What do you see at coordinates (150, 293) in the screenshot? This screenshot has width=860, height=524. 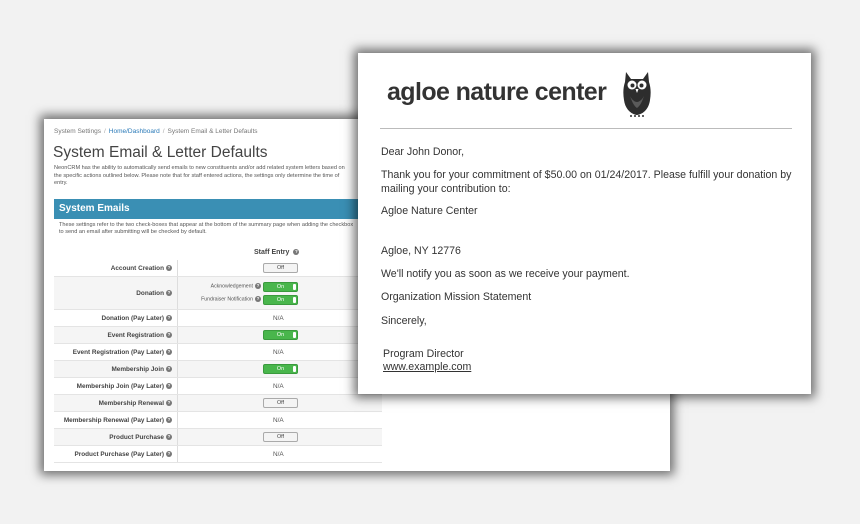 I see `row-label-text: Donation` at bounding box center [150, 293].